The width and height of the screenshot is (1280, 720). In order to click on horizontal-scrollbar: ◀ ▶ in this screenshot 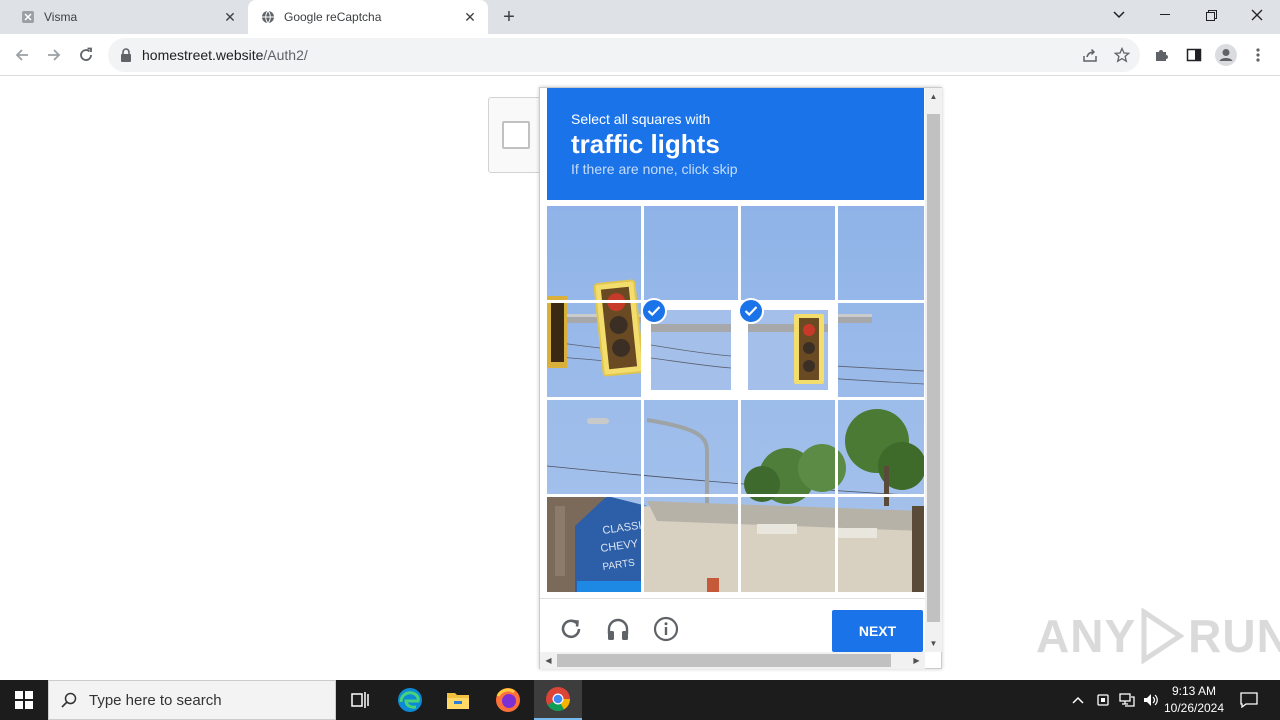, I will do `click(732, 660)`.